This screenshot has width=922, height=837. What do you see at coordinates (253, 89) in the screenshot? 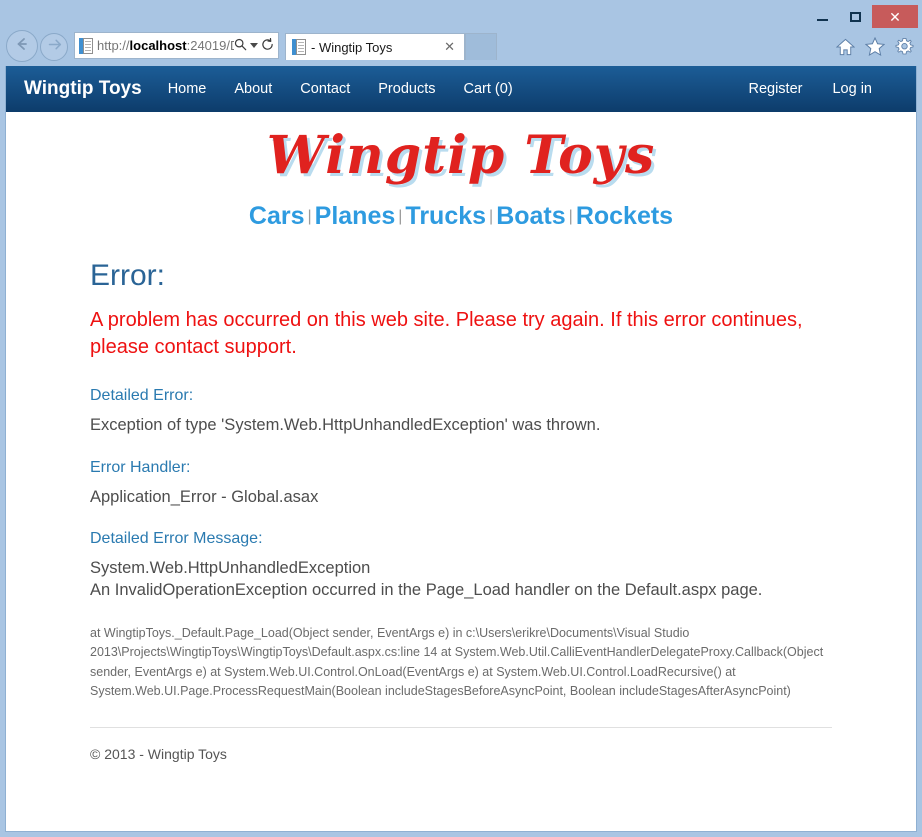
I see `nav-link-about: About` at bounding box center [253, 89].